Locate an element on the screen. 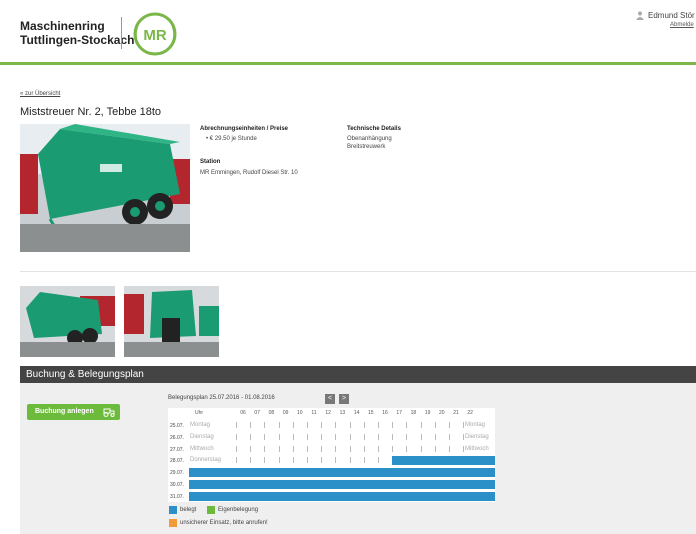  user-icon is located at coordinates (640, 15).